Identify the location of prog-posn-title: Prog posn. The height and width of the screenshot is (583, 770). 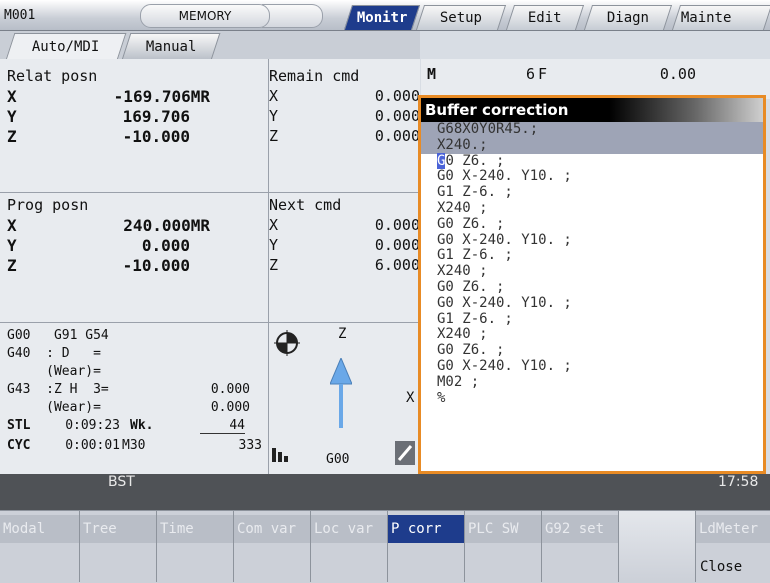
(48, 205).